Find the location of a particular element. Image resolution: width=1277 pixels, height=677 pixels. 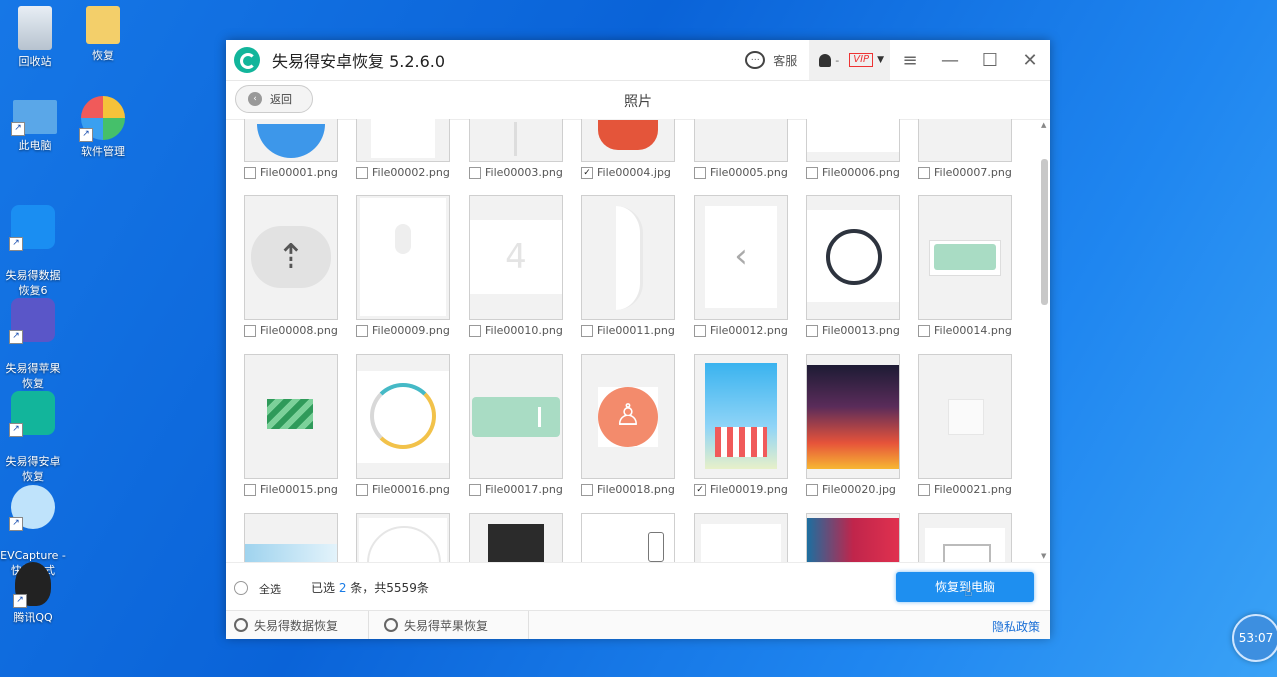

photo-item: ⇡ File00008.png is located at coordinates (282, 266).